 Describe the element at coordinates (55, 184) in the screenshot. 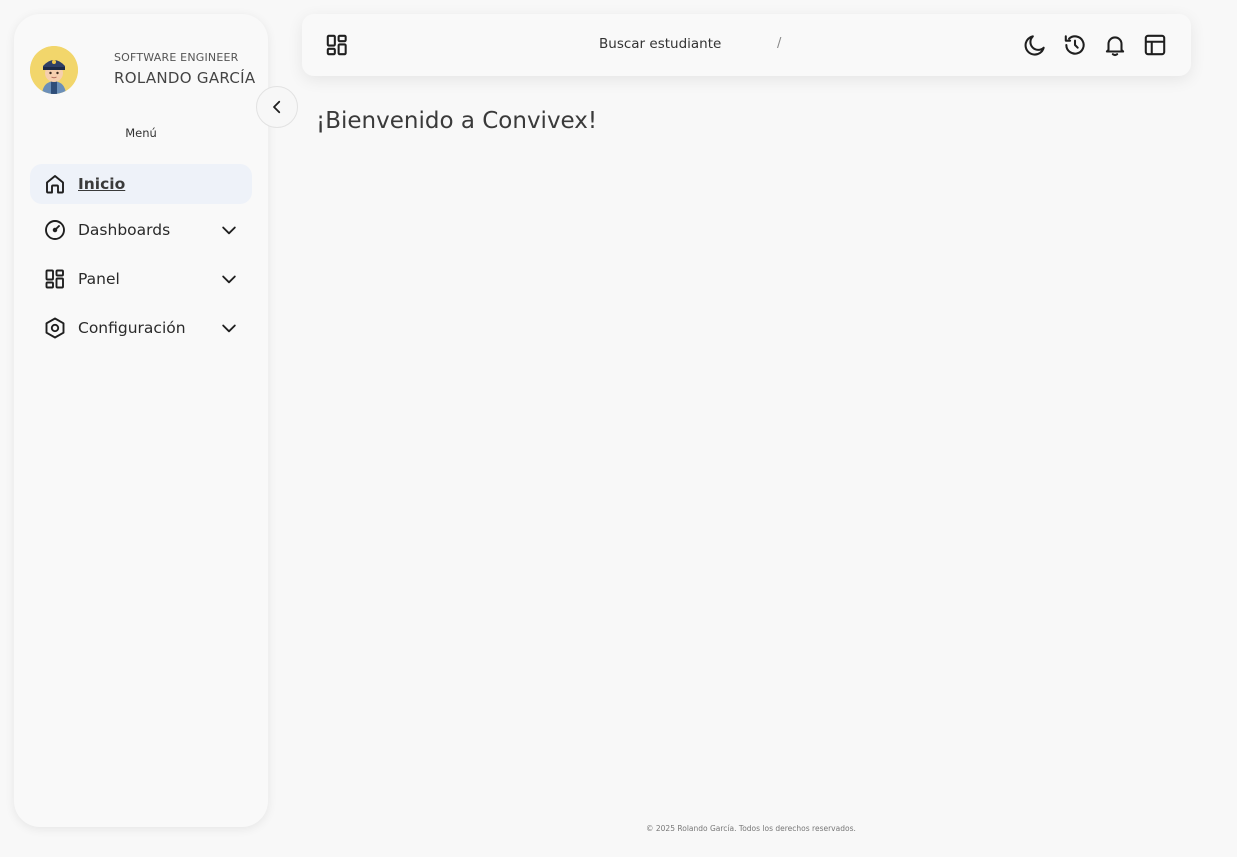

I see `home-icon` at that location.